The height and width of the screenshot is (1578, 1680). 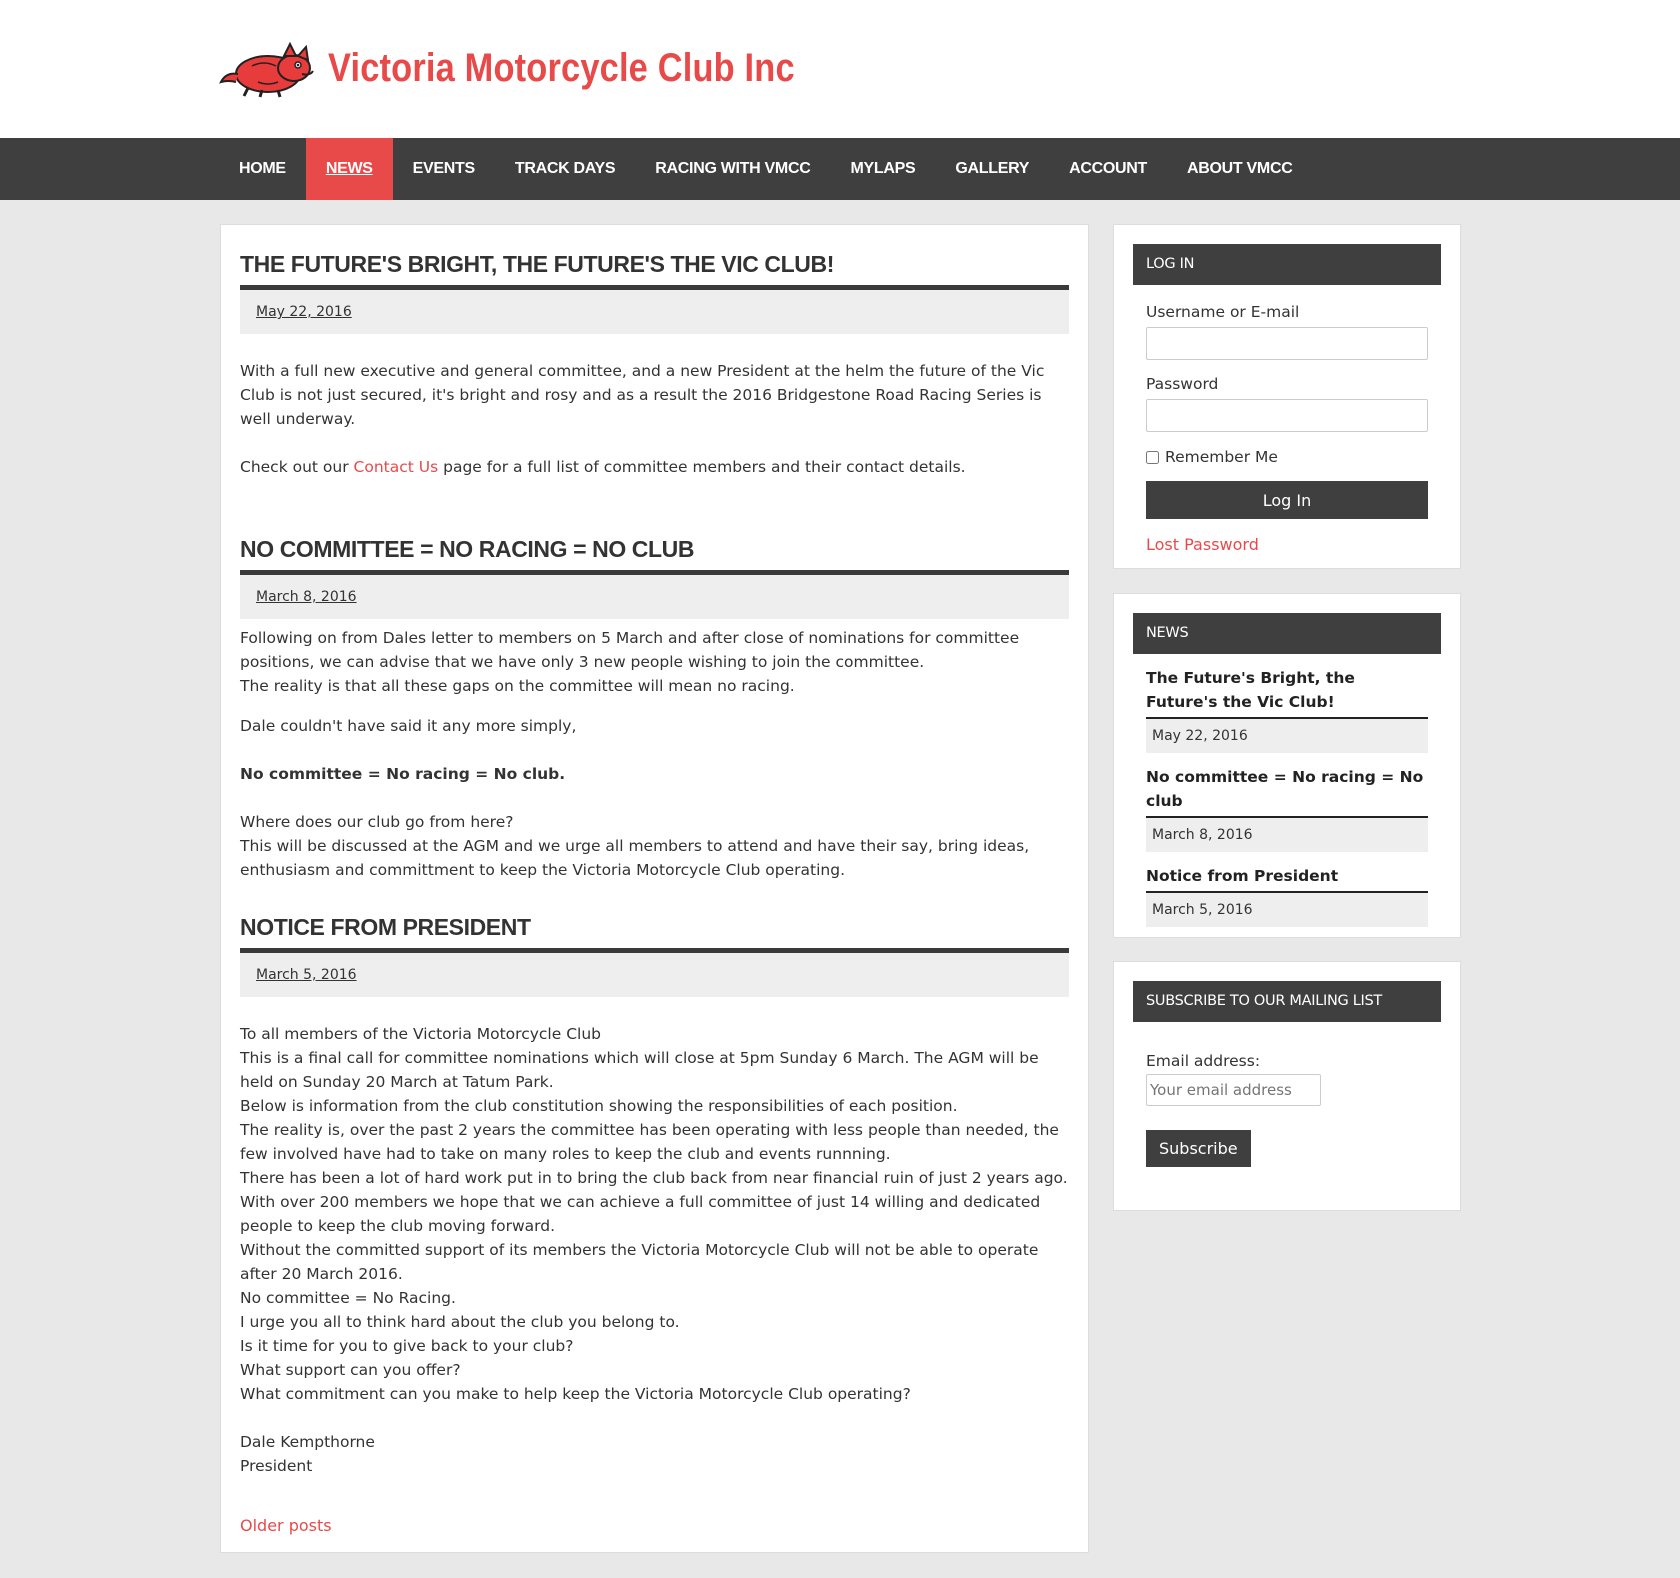 I want to click on nav-item-mylaps: MYLAPS, so click(x=882, y=169).